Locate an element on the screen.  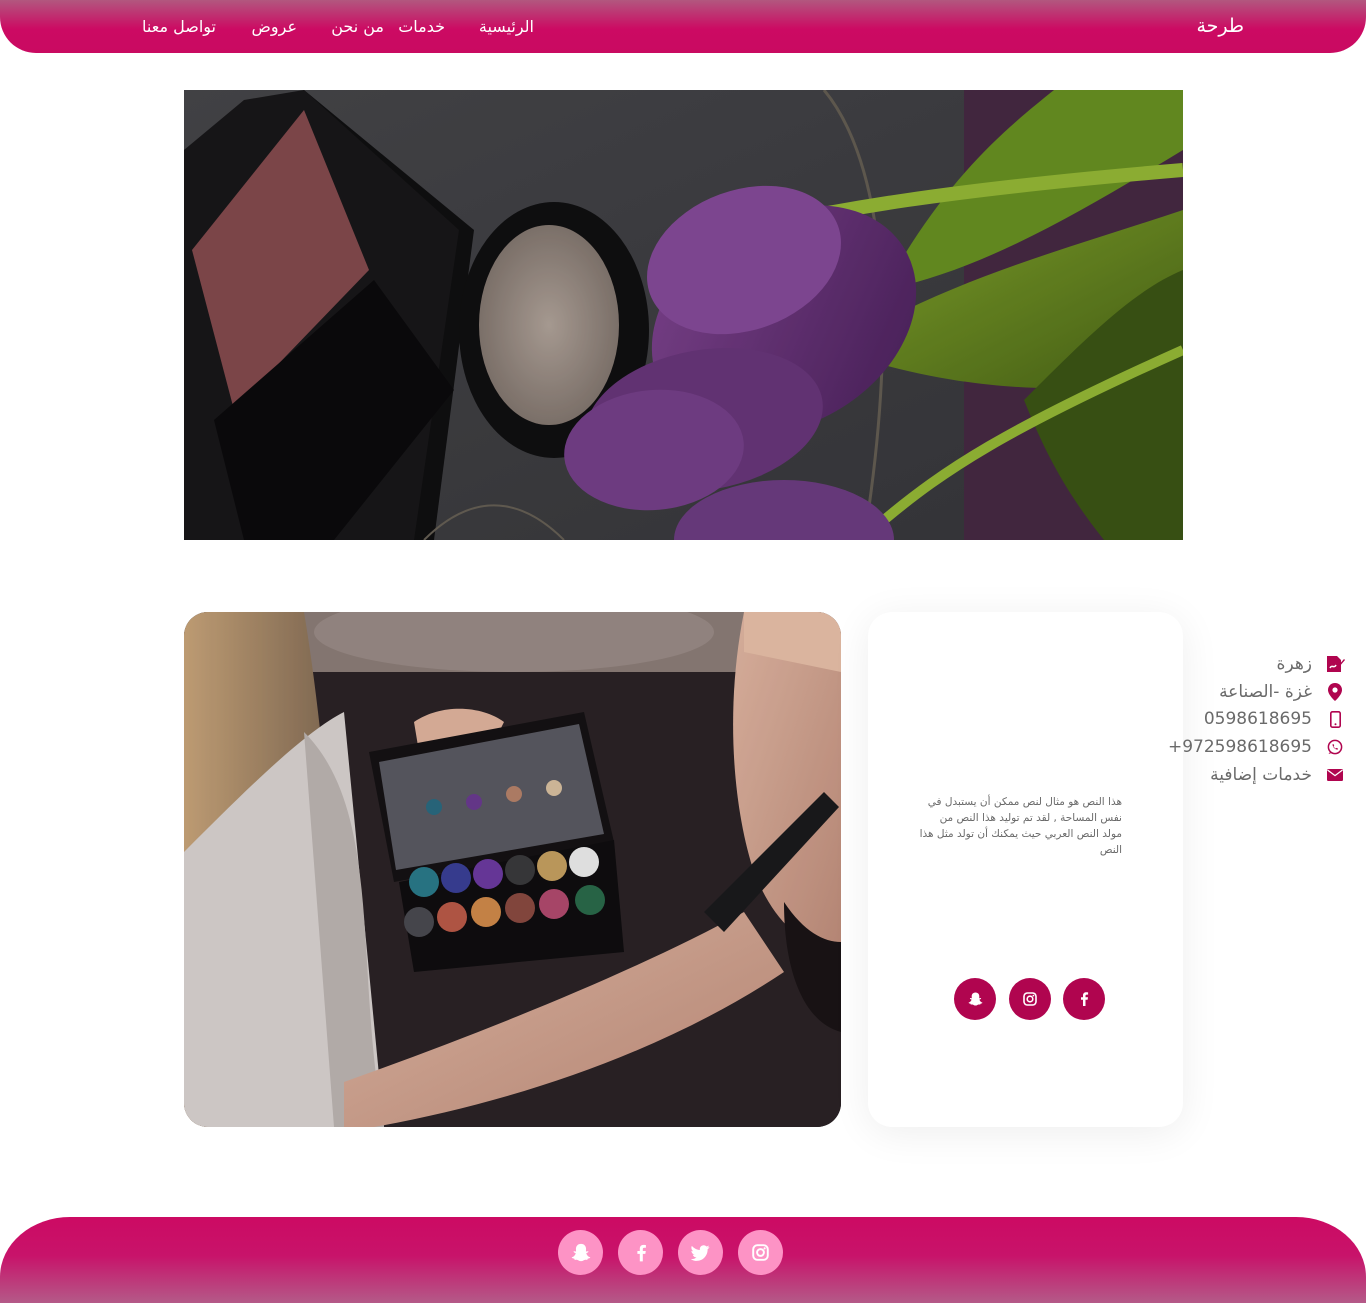
info-extra-row: خدمات إضافية is located at coordinates (1278, 775).